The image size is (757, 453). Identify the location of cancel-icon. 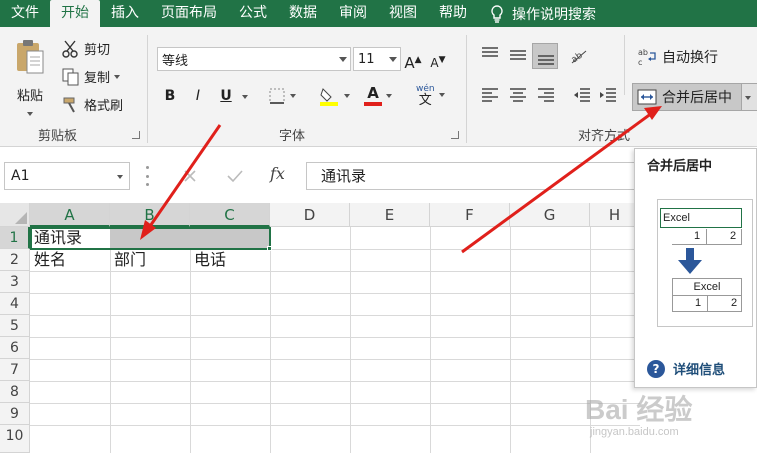
(190, 176).